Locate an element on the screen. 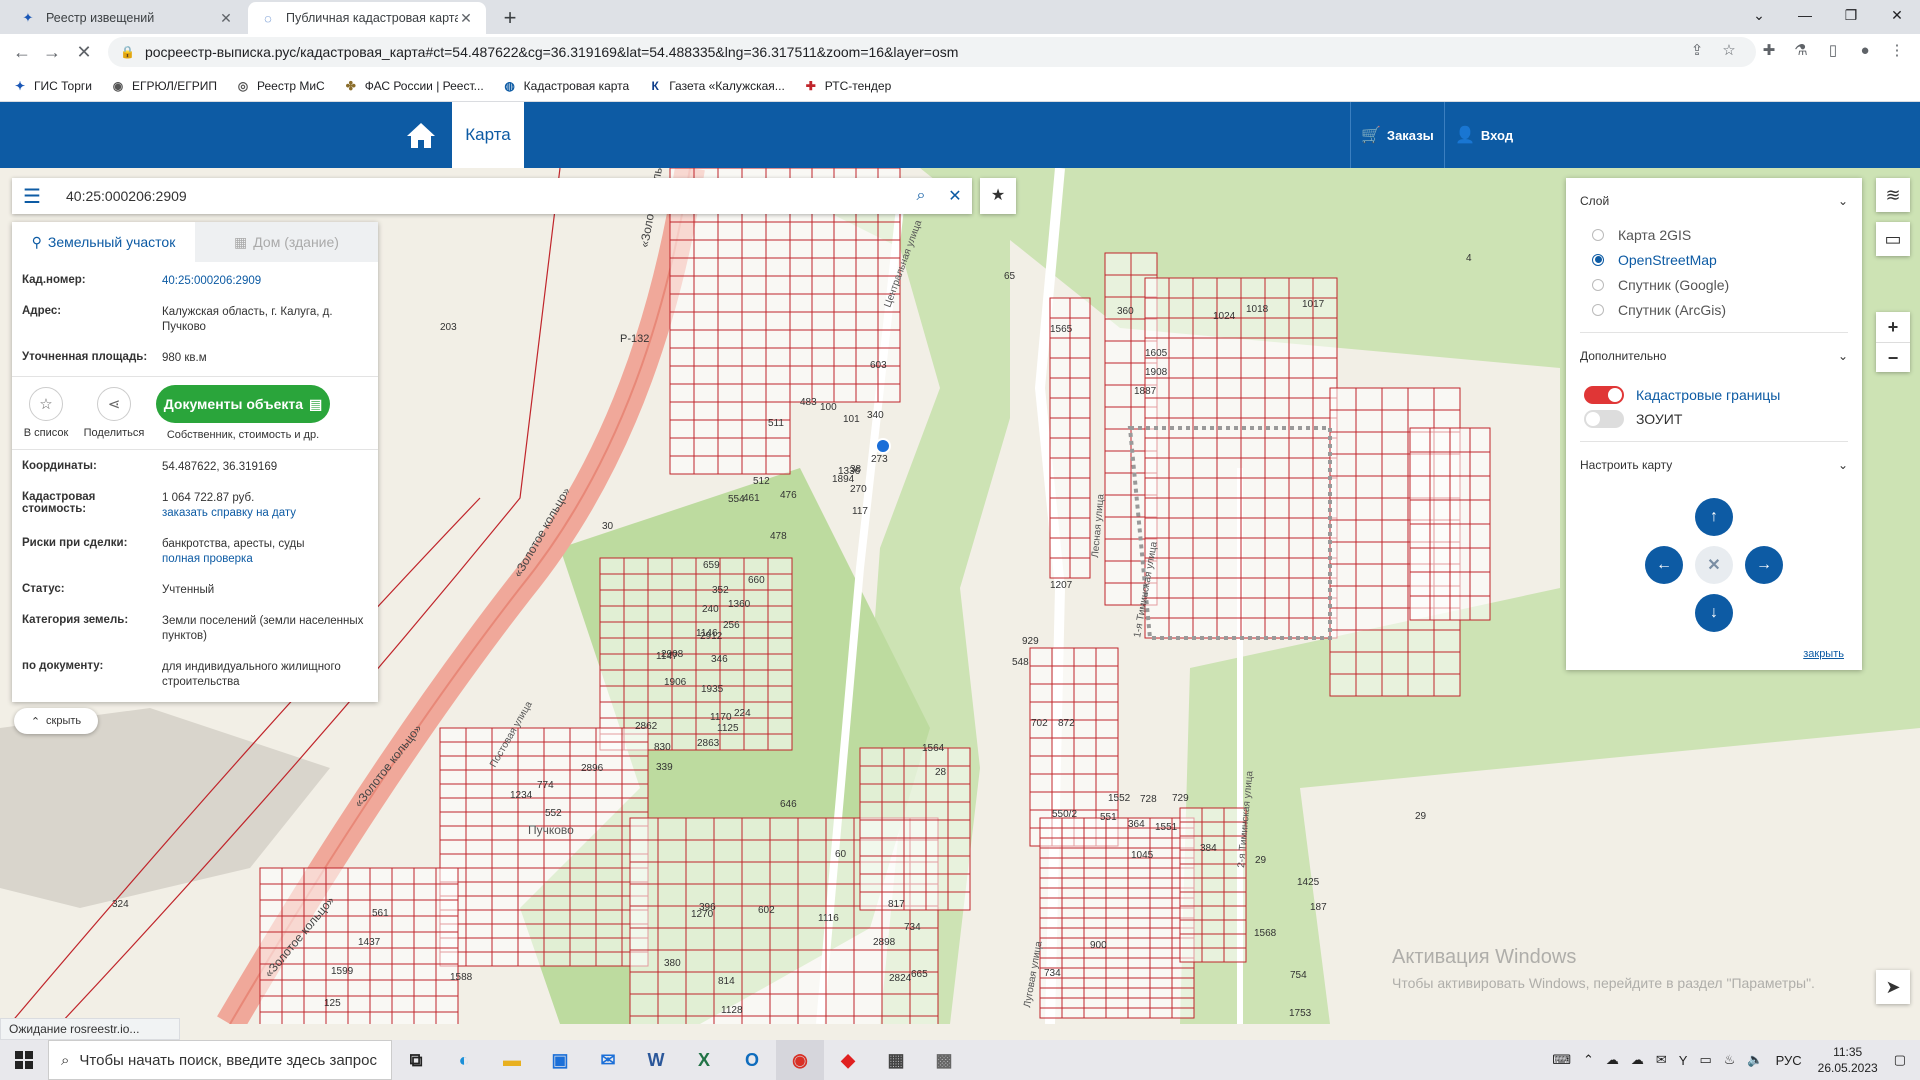 Image resolution: width=1920 pixels, height=1080 pixels. pan-left-button: ← is located at coordinates (1664, 565).